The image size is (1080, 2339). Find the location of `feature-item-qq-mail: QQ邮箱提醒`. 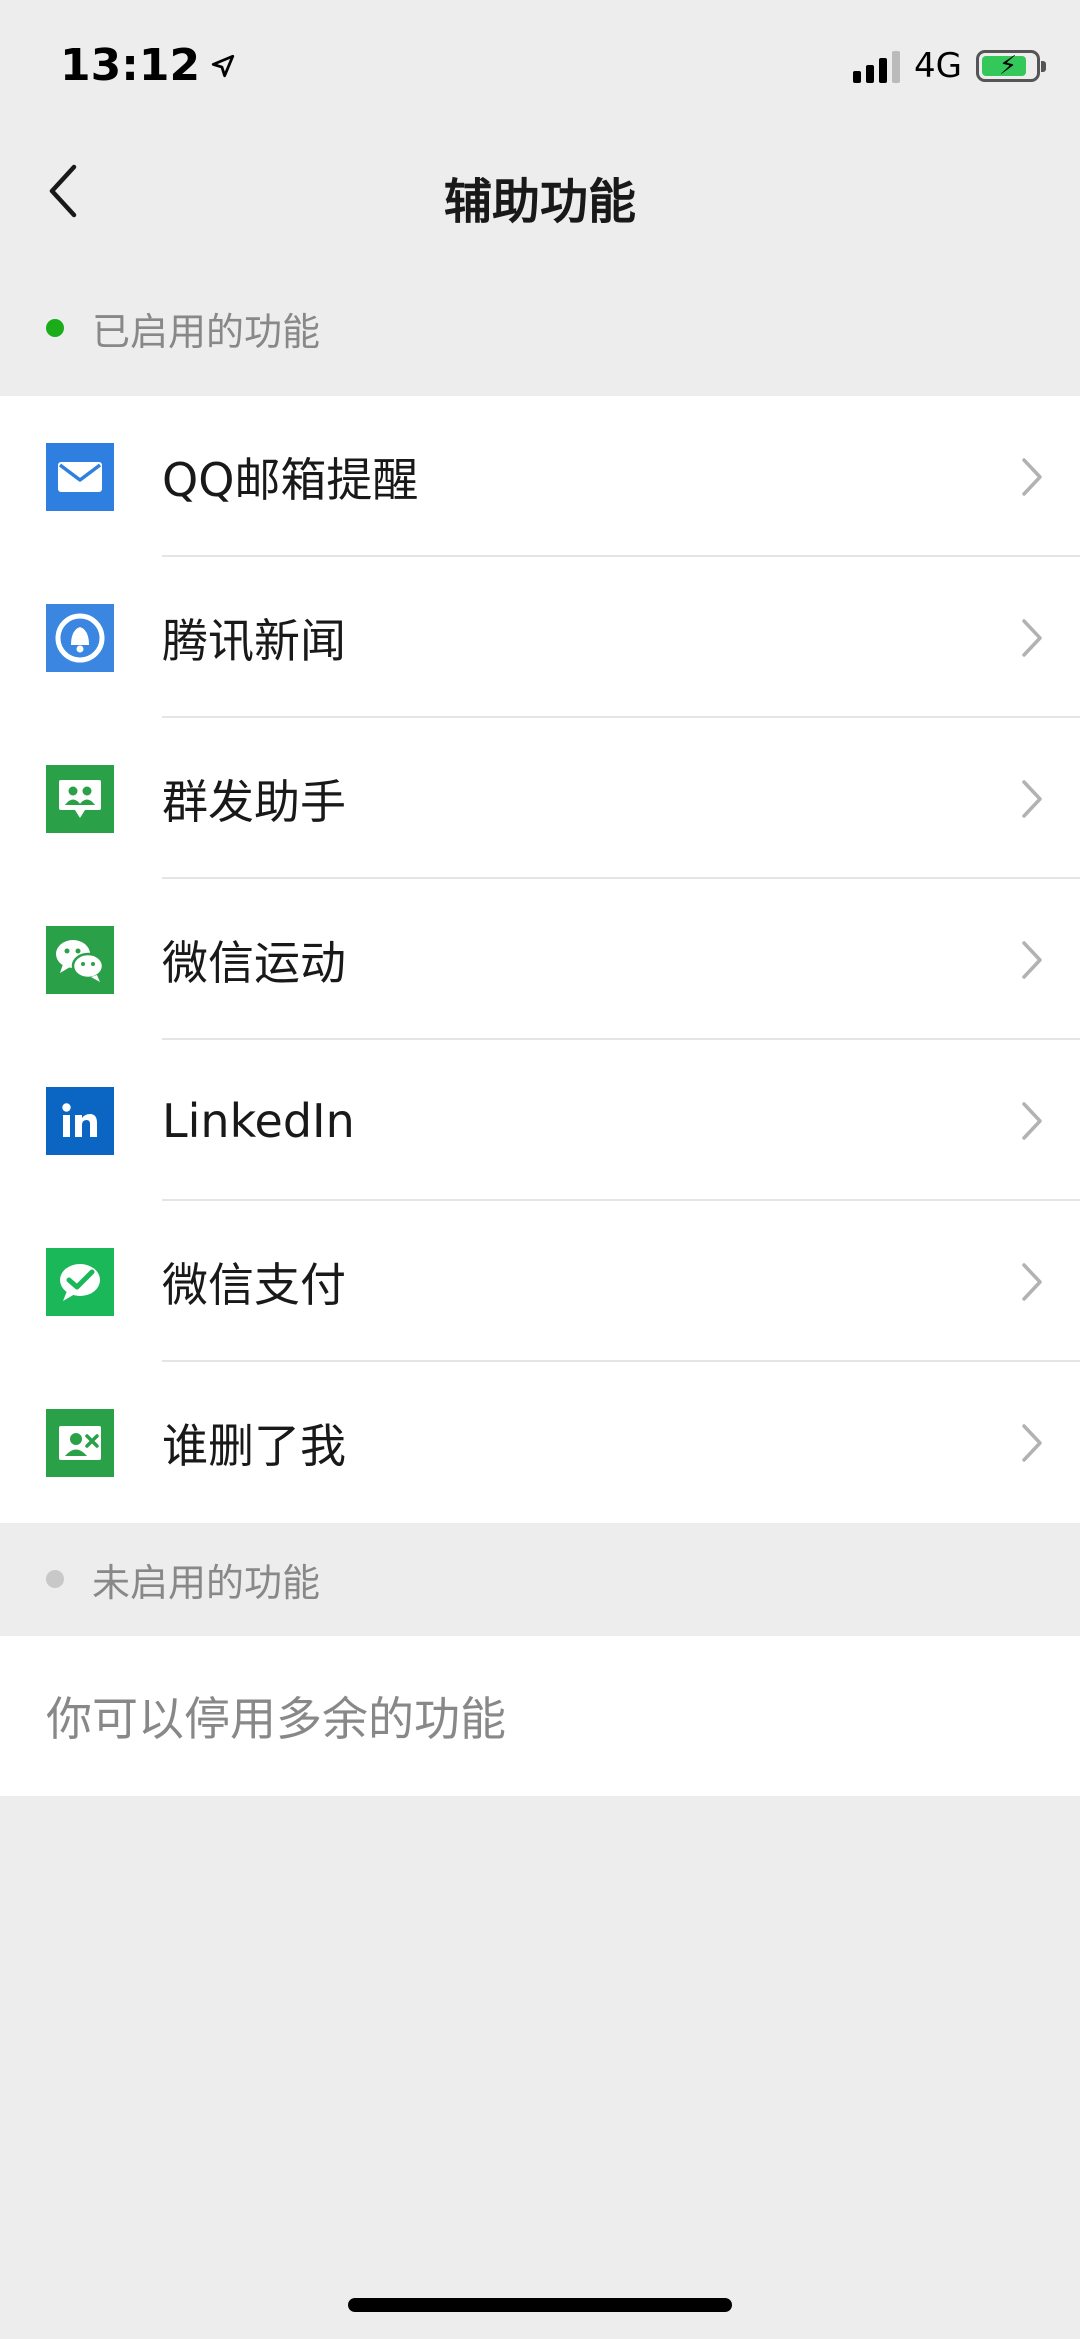

feature-item-qq-mail: QQ邮箱提醒 is located at coordinates (540, 476).